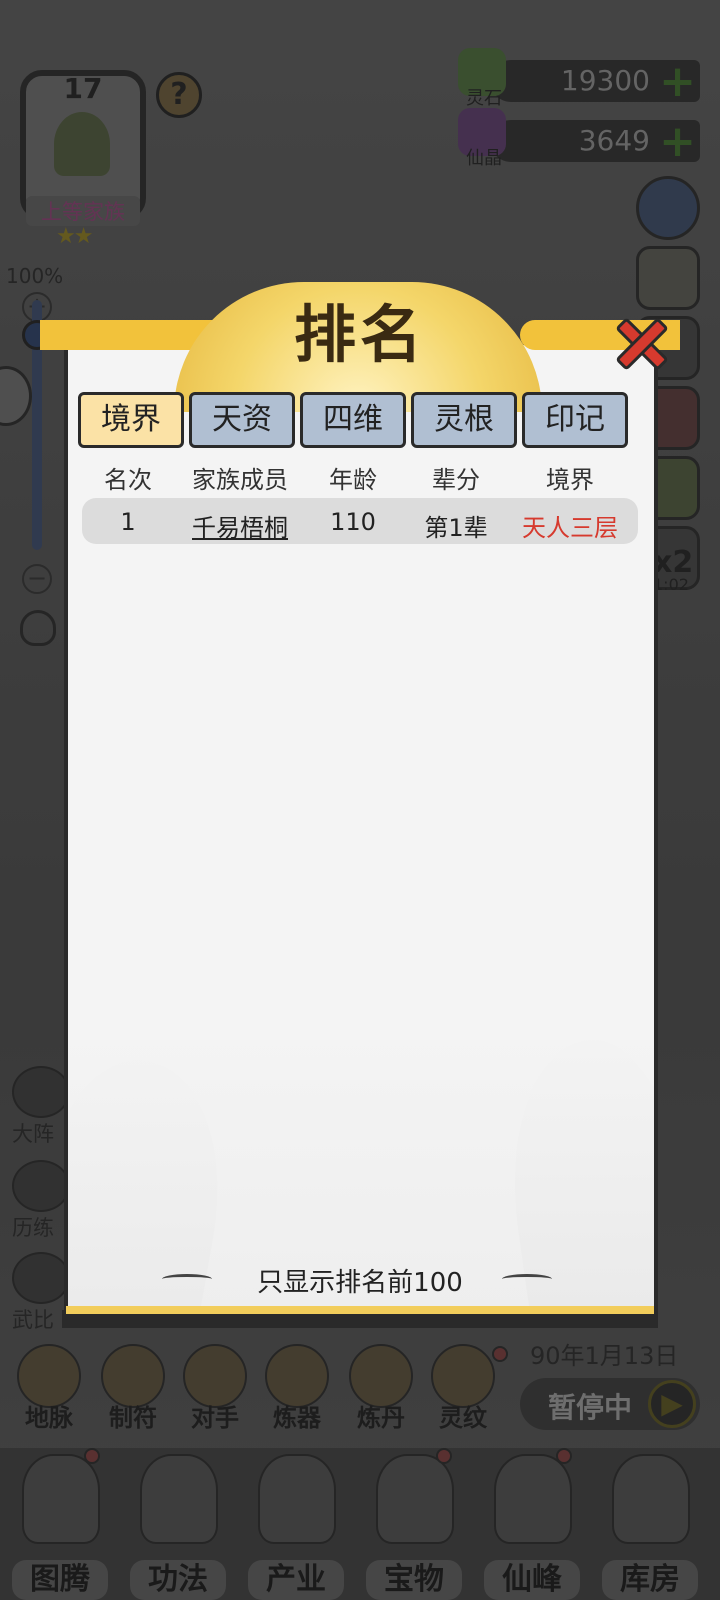  Describe the element at coordinates (456, 528) in the screenshot. I see `cell-generation: 第1辈` at that location.